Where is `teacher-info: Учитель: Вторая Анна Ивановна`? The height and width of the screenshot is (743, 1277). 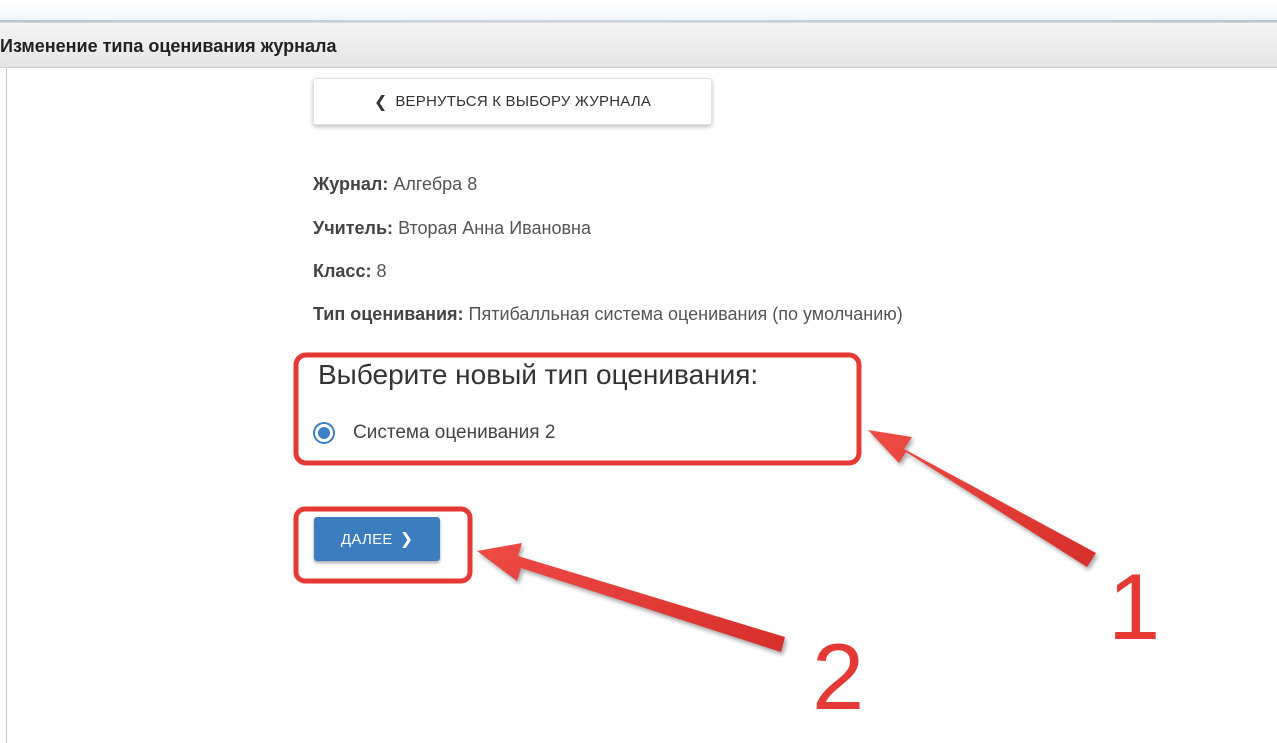
teacher-info: Учитель: Вторая Анна Ивановна is located at coordinates (452, 228).